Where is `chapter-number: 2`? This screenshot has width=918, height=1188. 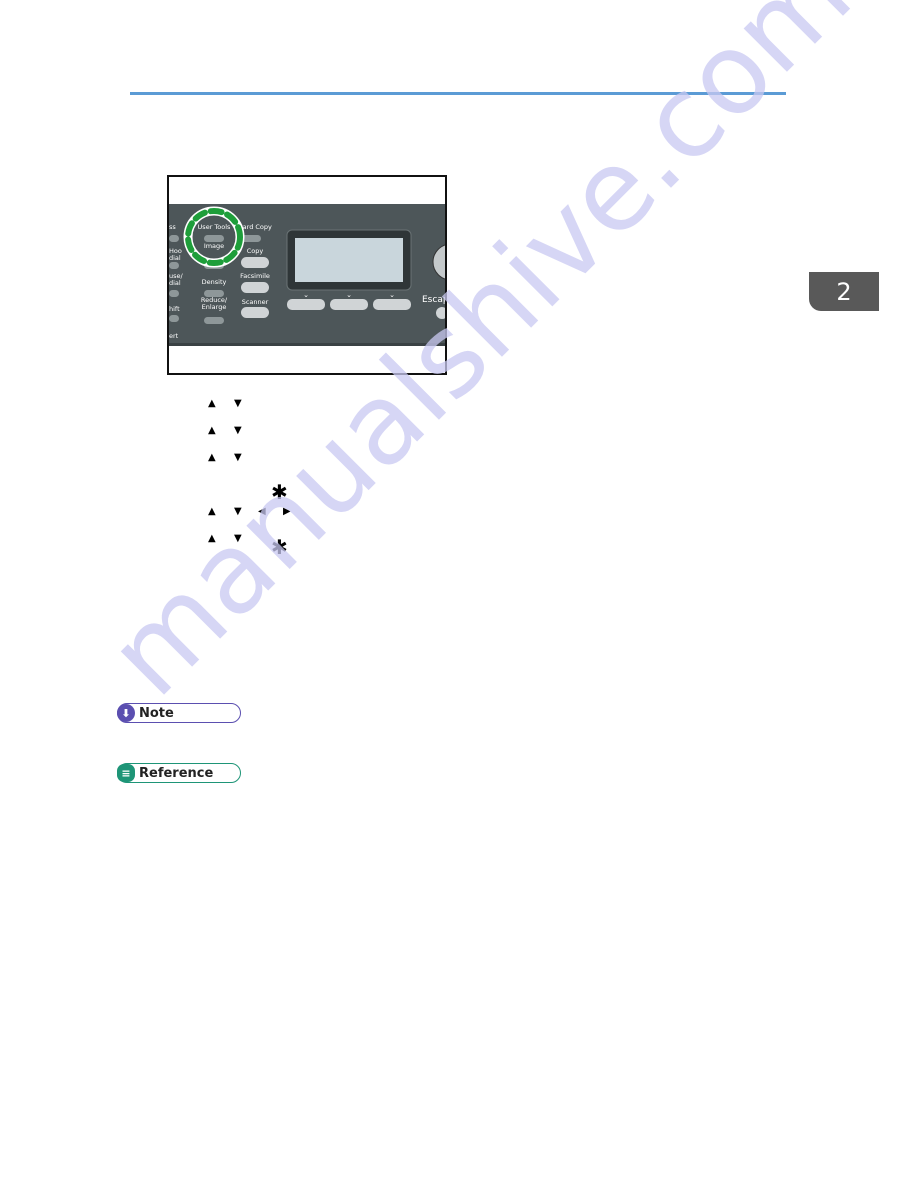
chapter-number: 2 is located at coordinates (844, 291).